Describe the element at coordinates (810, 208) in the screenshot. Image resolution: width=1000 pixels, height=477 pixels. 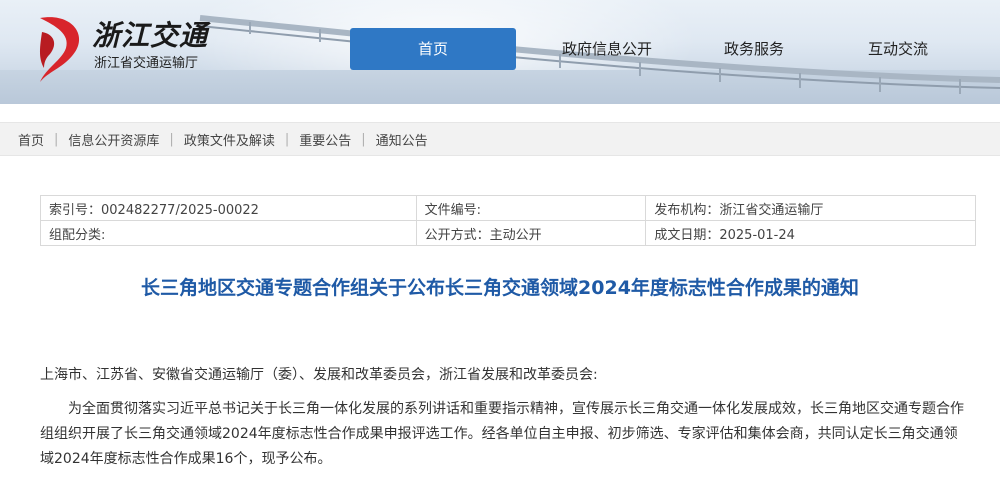
I see `publisher: 发布机构：浙江省交通运输厅` at that location.